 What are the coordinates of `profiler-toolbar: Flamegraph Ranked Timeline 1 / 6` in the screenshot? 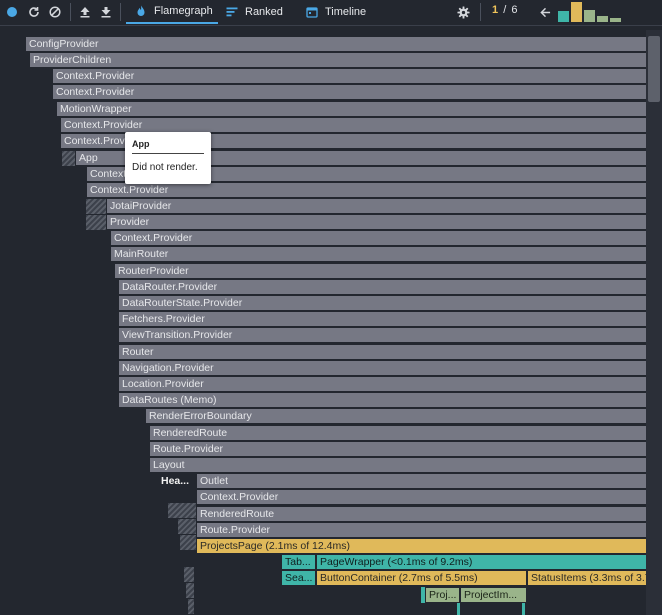 It's located at (331, 13).